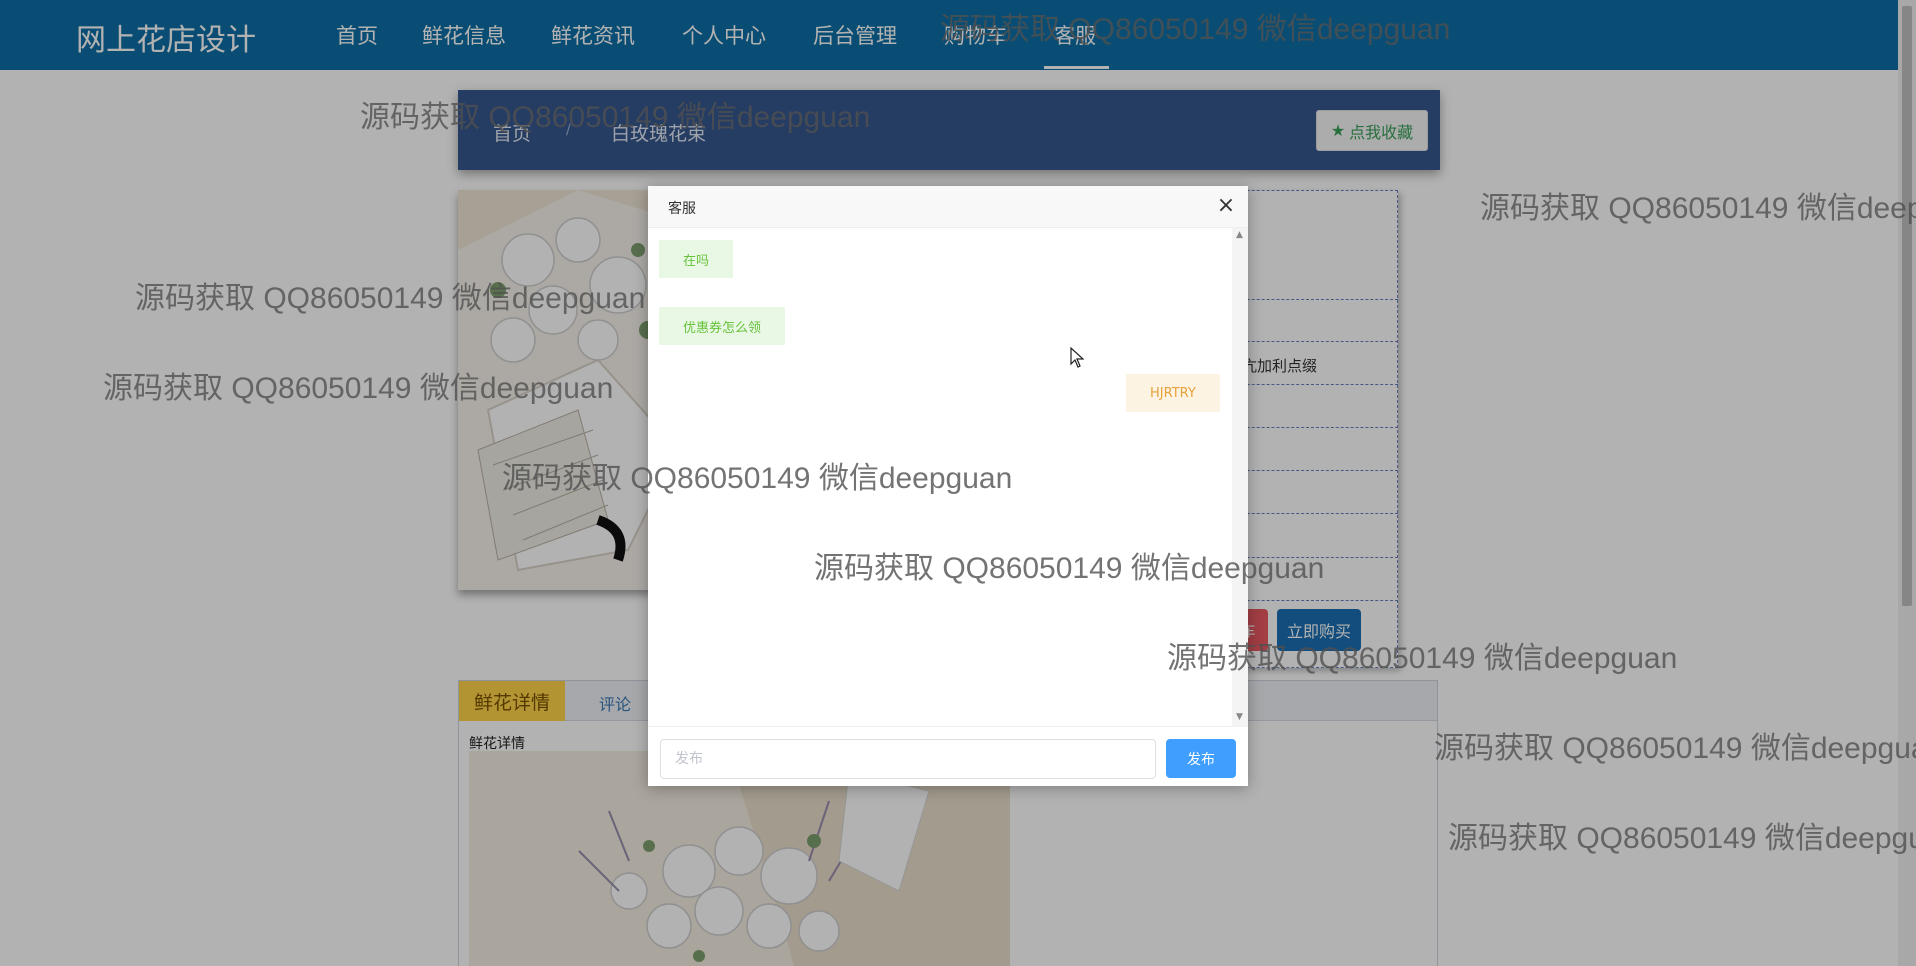 Image resolution: width=1916 pixels, height=966 pixels. I want to click on mouse-pointer-icon, so click(1077, 357).